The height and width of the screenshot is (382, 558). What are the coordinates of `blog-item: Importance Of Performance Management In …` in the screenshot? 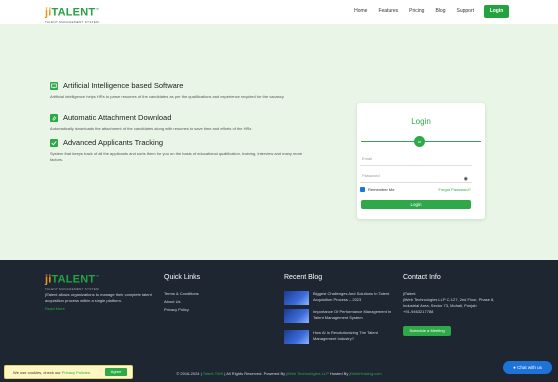 It's located at (339, 316).